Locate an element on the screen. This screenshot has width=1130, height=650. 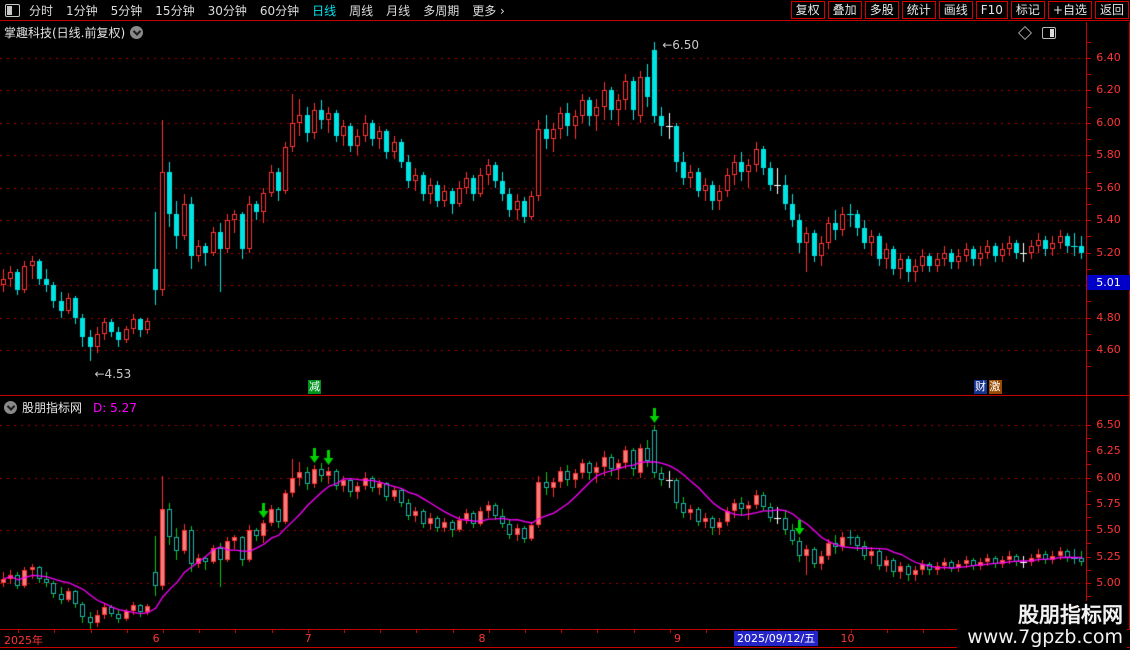
month-label: 6 is located at coordinates (156, 638).